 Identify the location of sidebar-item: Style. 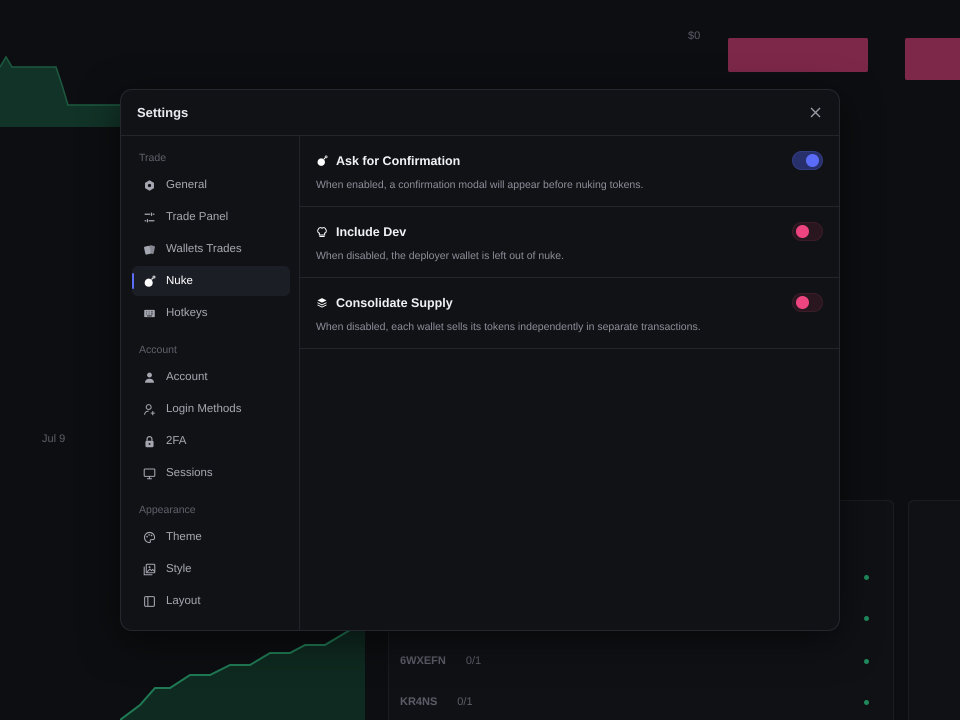
(211, 569).